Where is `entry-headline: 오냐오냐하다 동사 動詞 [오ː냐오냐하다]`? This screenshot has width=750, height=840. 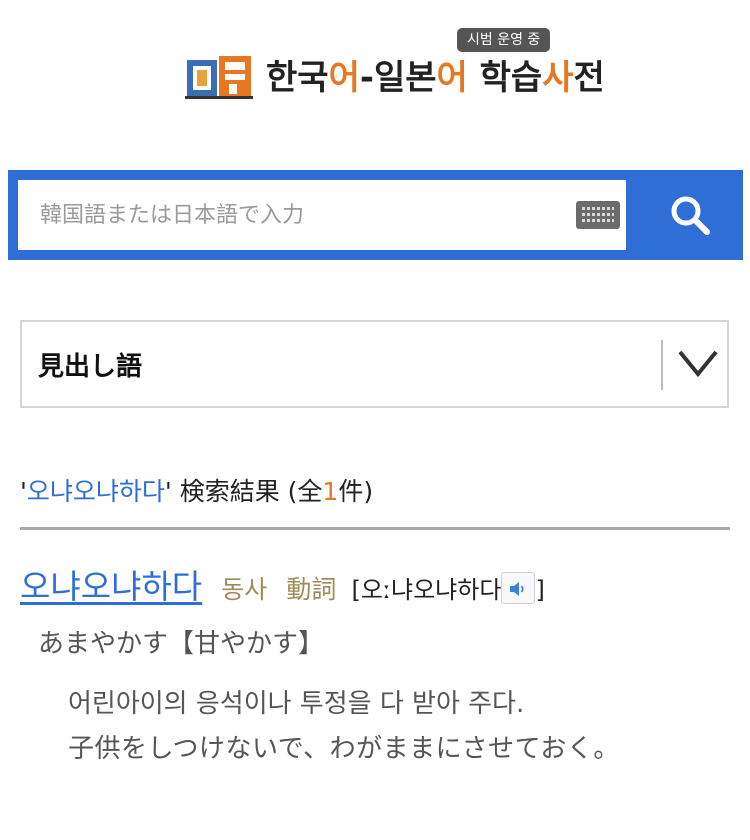 entry-headline: 오냐오냐하다 동사 動詞 [오ː냐오냐하다] is located at coordinates (282, 583).